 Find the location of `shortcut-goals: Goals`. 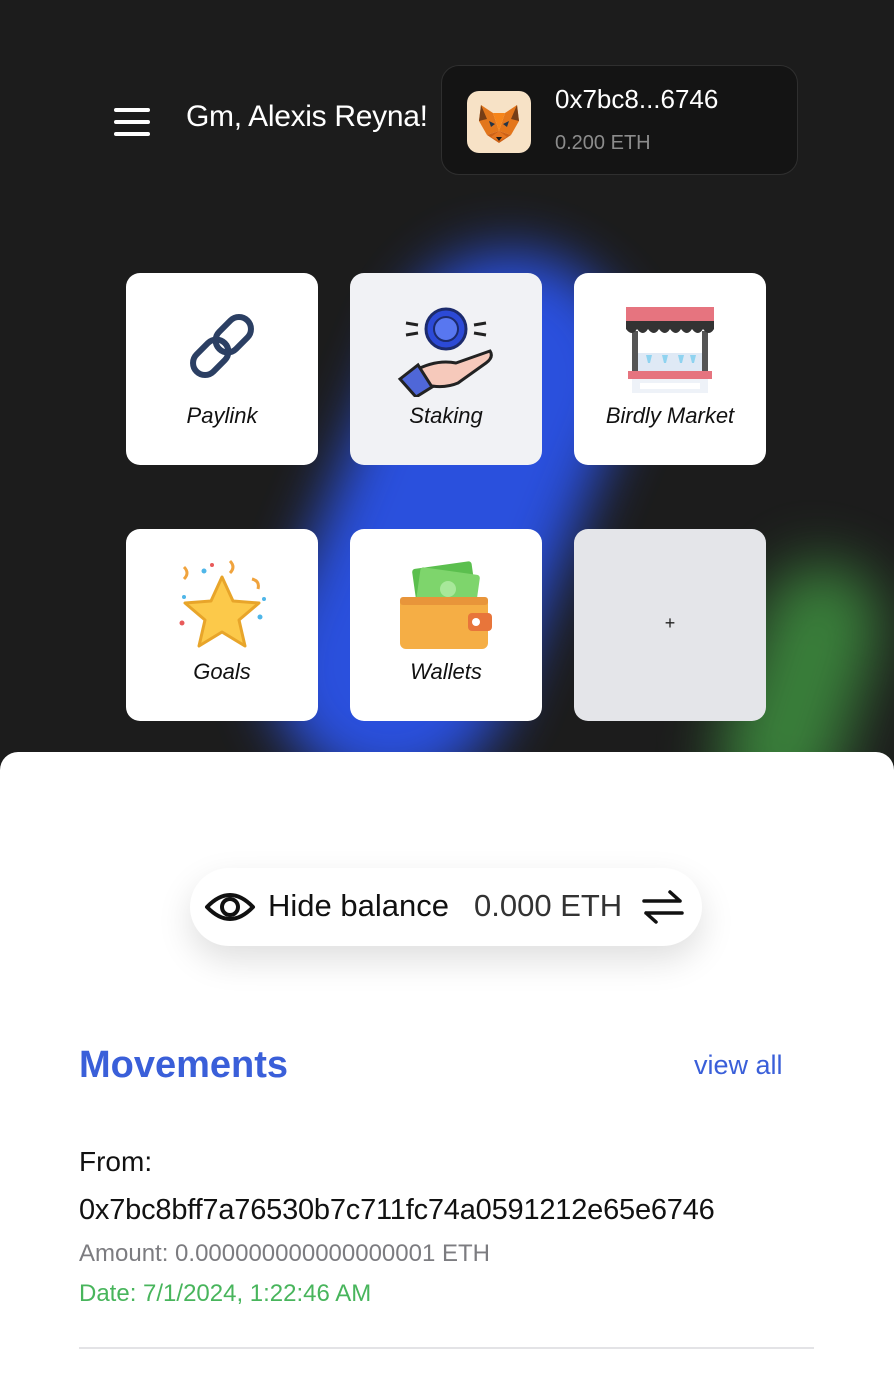

shortcut-goals: Goals is located at coordinates (222, 625).